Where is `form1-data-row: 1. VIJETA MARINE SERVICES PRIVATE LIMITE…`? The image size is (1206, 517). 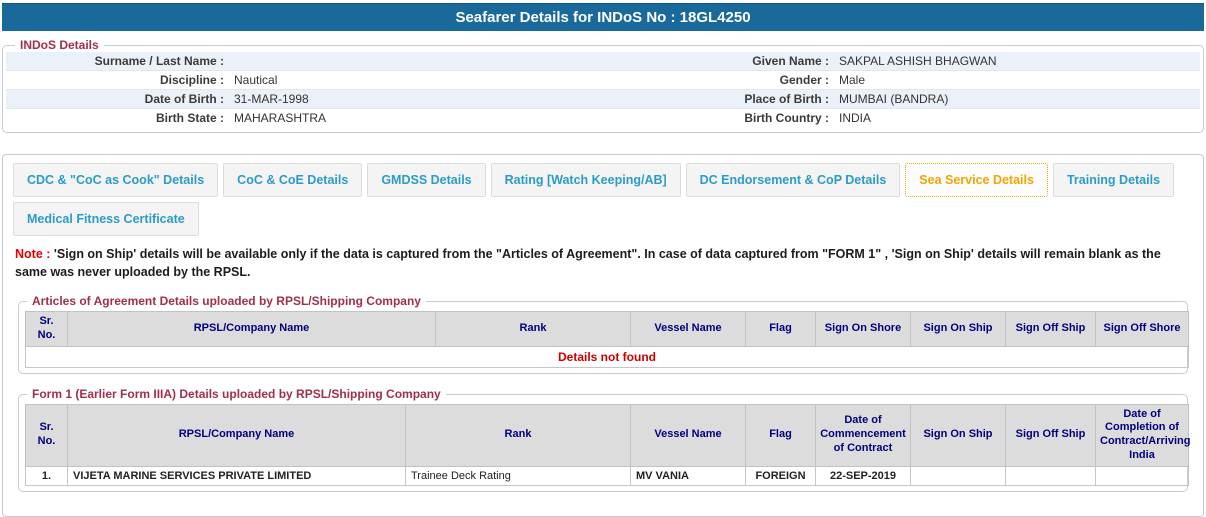
form1-data-row: 1. VIJETA MARINE SERVICES PRIVATE LIMITE… is located at coordinates (607, 475).